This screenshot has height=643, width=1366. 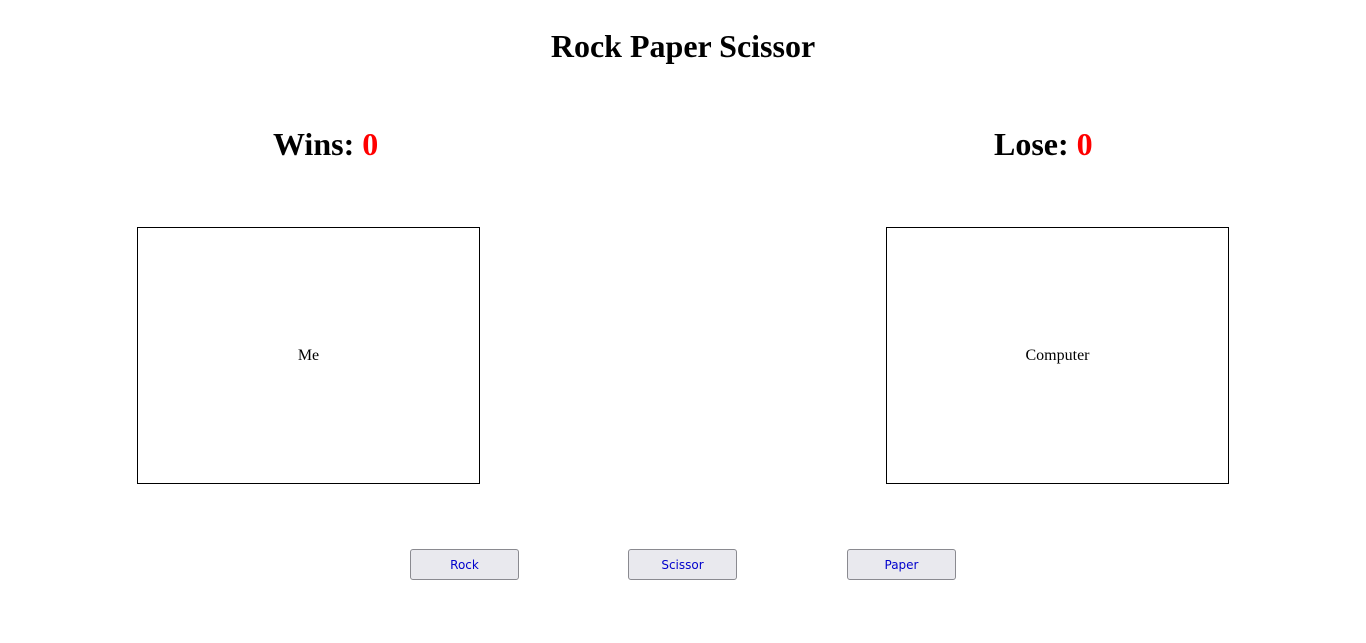 I want to click on lose-score: Lose: 0, so click(x=1043, y=144).